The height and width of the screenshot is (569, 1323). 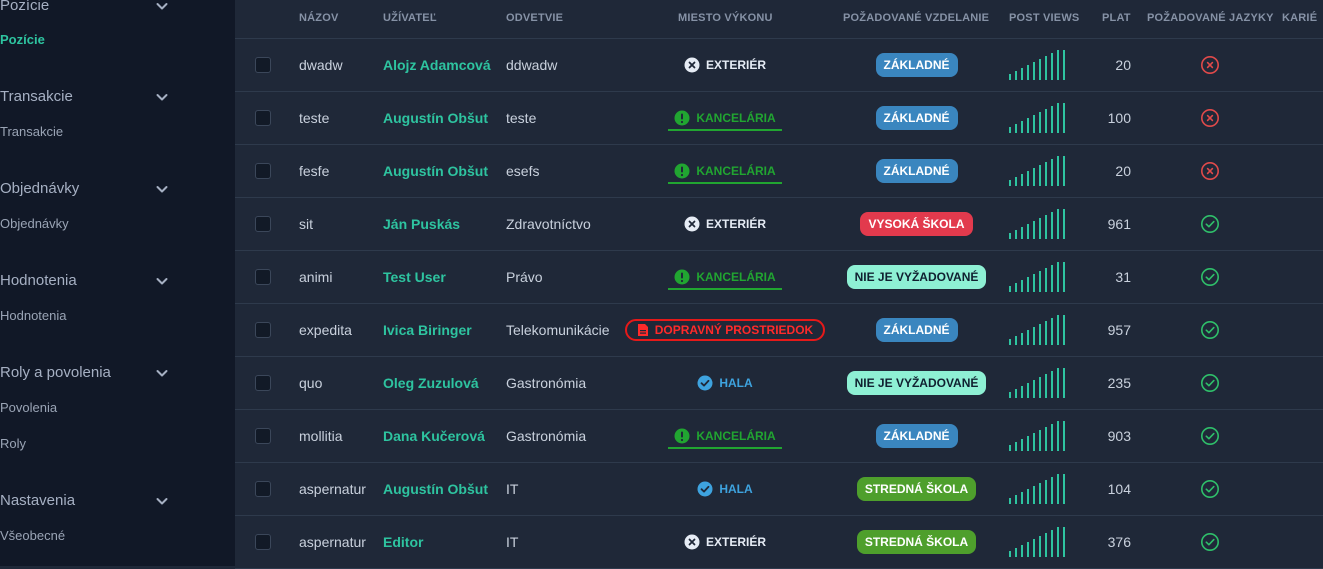 What do you see at coordinates (1106, 118) in the screenshot?
I see `salary-cell: 100` at bounding box center [1106, 118].